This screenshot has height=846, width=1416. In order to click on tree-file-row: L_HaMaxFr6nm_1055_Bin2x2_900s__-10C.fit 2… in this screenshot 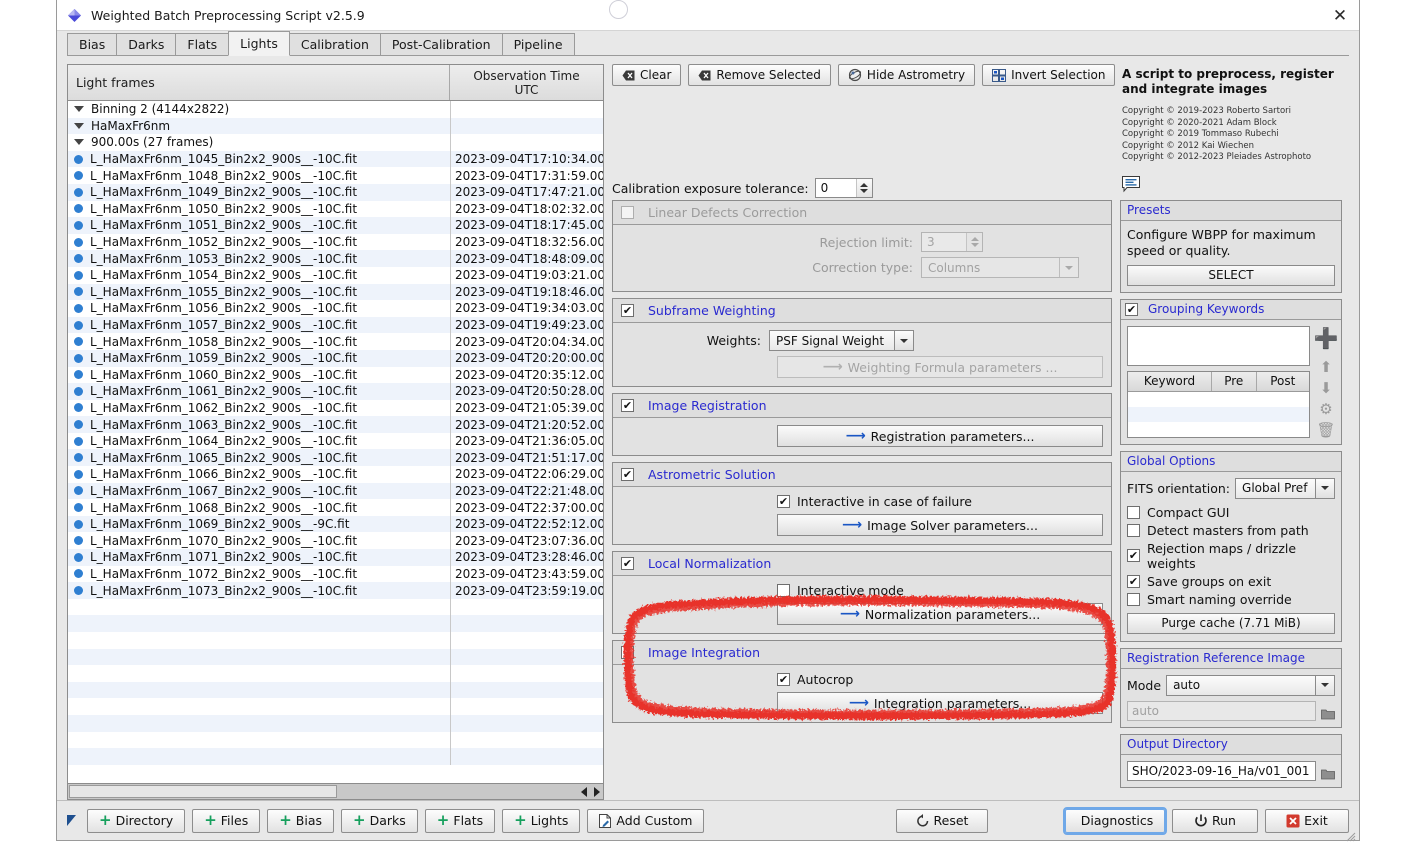, I will do `click(335, 292)`.